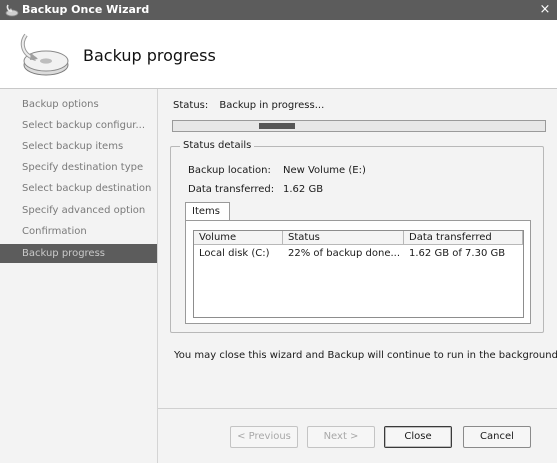  What do you see at coordinates (207, 211) in the screenshot?
I see `tab-items: Items` at bounding box center [207, 211].